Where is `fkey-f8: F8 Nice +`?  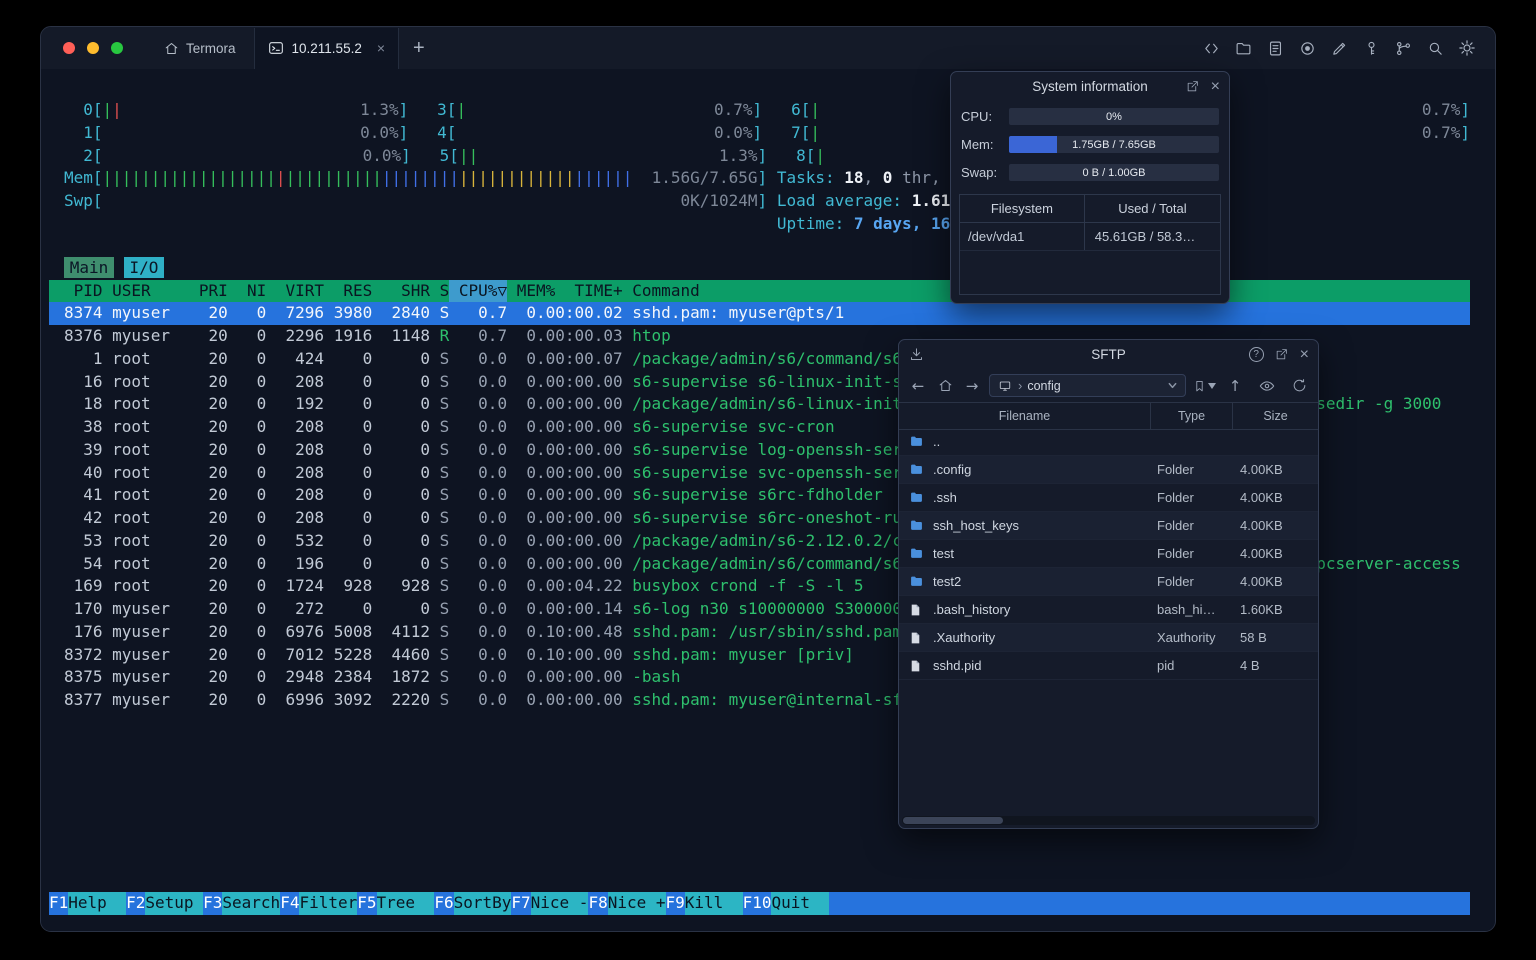
fkey-f8: F8 Nice + is located at coordinates (627, 903).